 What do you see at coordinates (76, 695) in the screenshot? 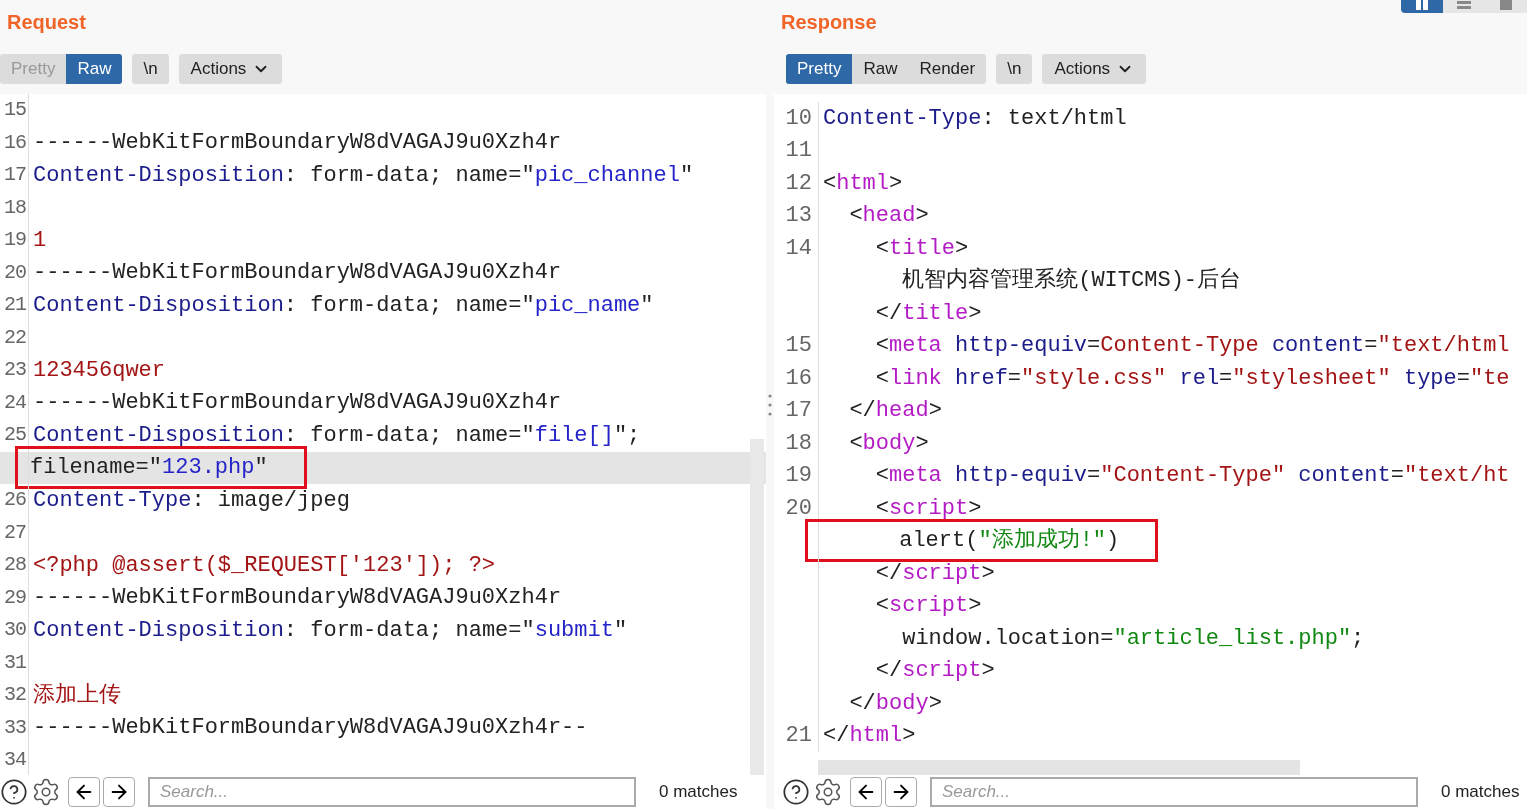
I see `code-line: 添加上传` at bounding box center [76, 695].